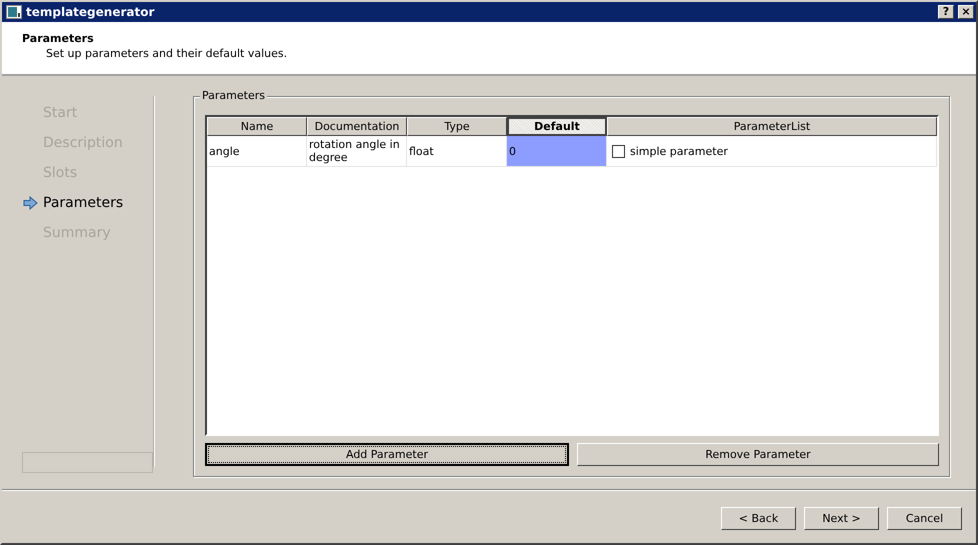 The width and height of the screenshot is (978, 545). Describe the element at coordinates (758, 454) in the screenshot. I see `table-action-button: Remove Parameter` at that location.